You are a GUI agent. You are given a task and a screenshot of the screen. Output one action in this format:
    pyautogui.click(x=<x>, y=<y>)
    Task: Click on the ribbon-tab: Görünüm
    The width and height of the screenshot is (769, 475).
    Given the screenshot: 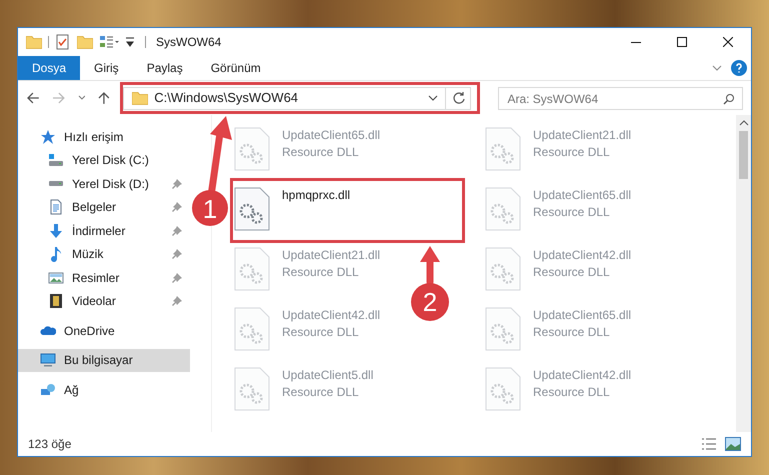 What is the action you would take?
    pyautogui.click(x=235, y=68)
    